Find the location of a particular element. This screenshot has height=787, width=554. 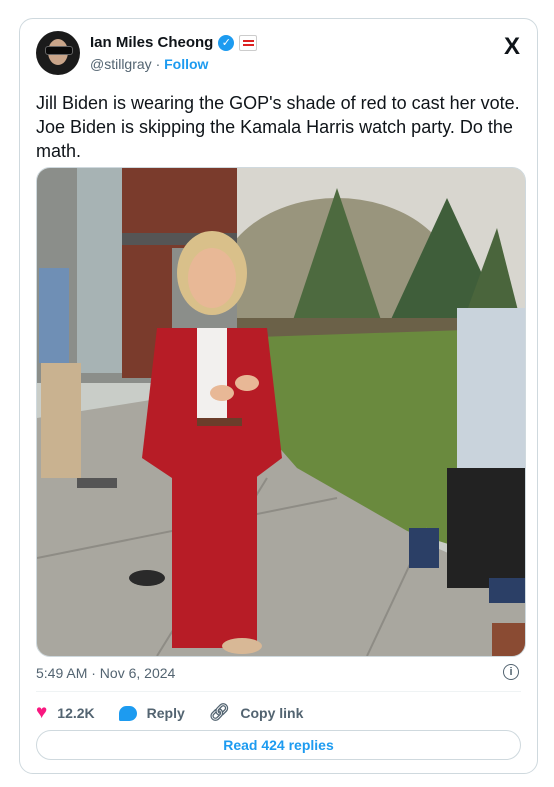

author-avatar is located at coordinates (58, 53).